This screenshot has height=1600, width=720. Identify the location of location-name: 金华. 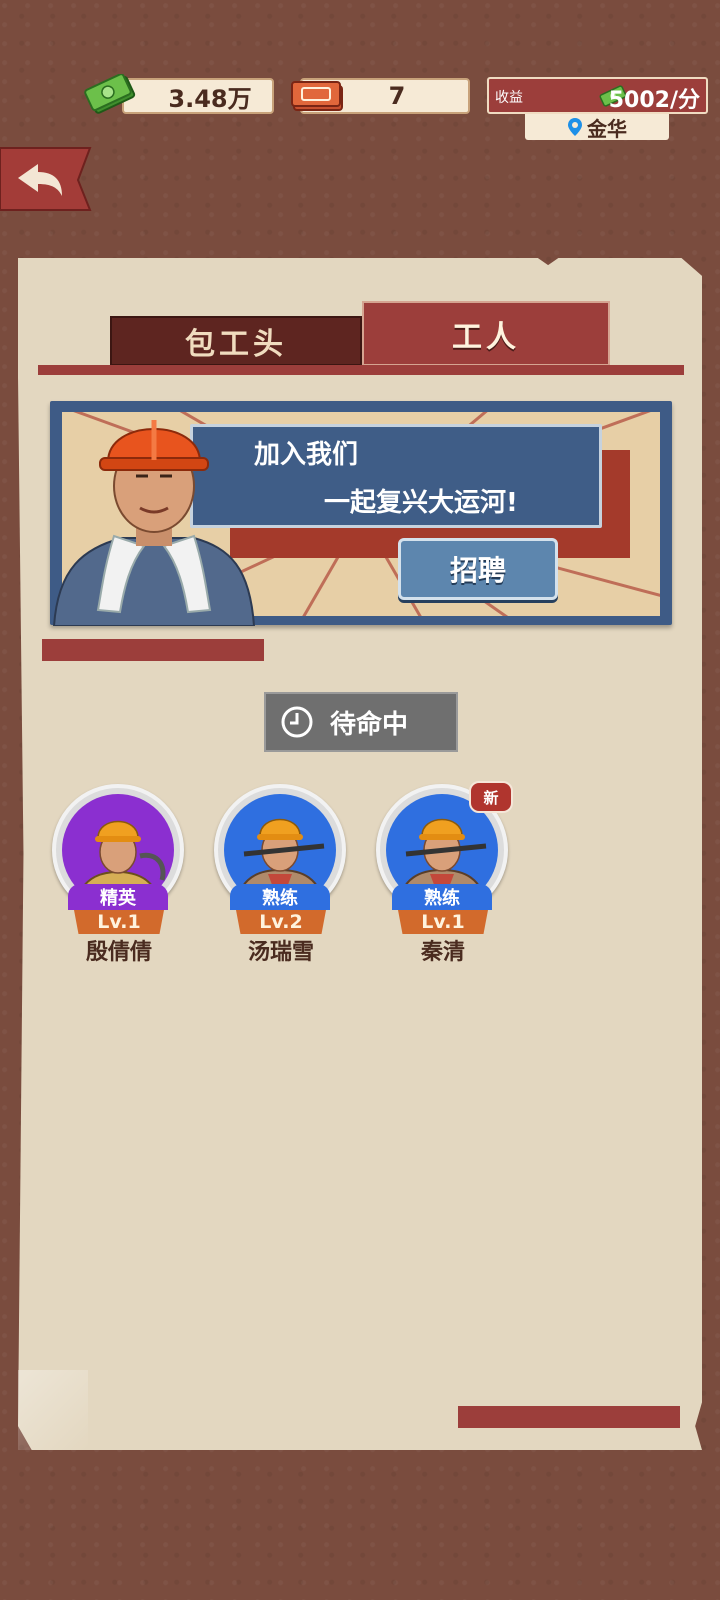
(607, 128).